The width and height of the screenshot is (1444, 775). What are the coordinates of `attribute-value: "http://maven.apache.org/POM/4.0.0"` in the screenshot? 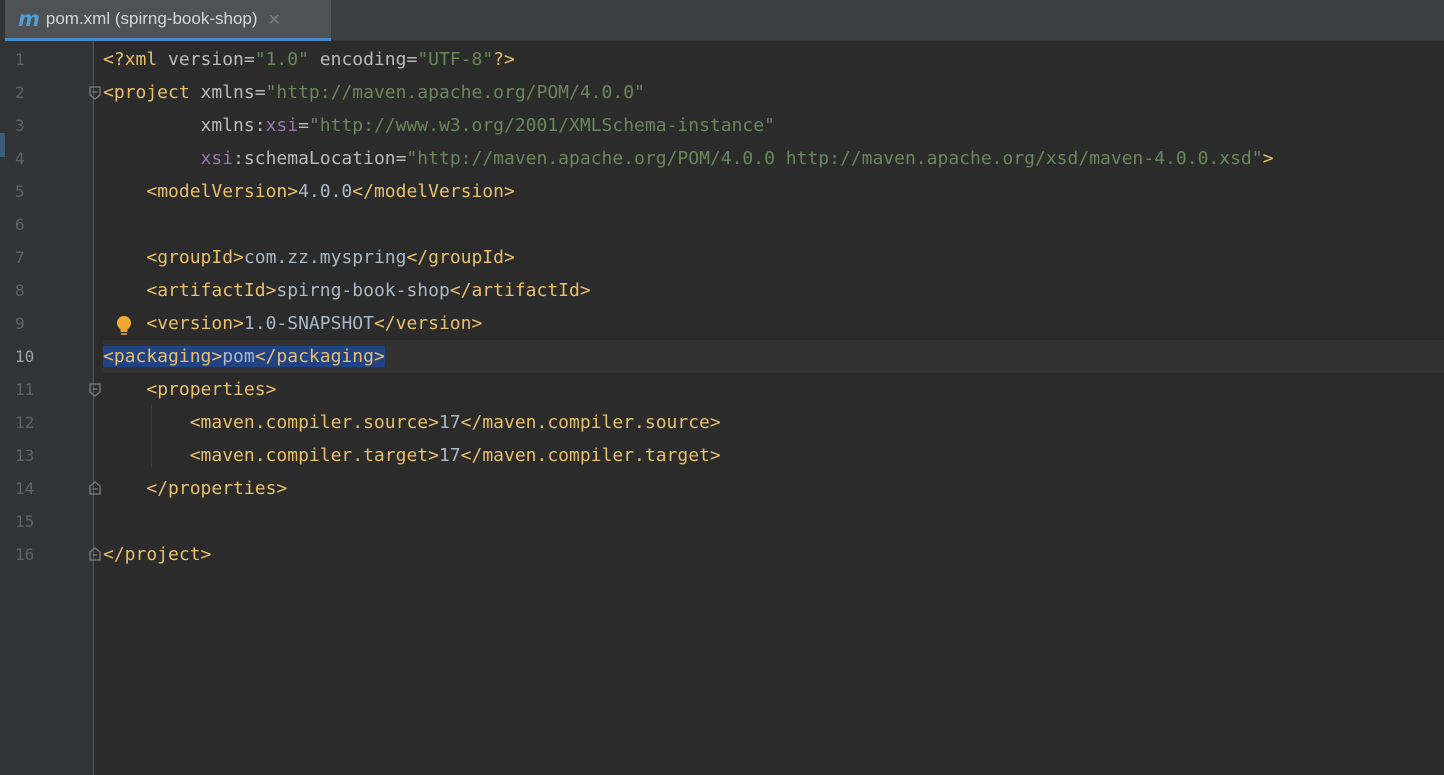 It's located at (455, 92).